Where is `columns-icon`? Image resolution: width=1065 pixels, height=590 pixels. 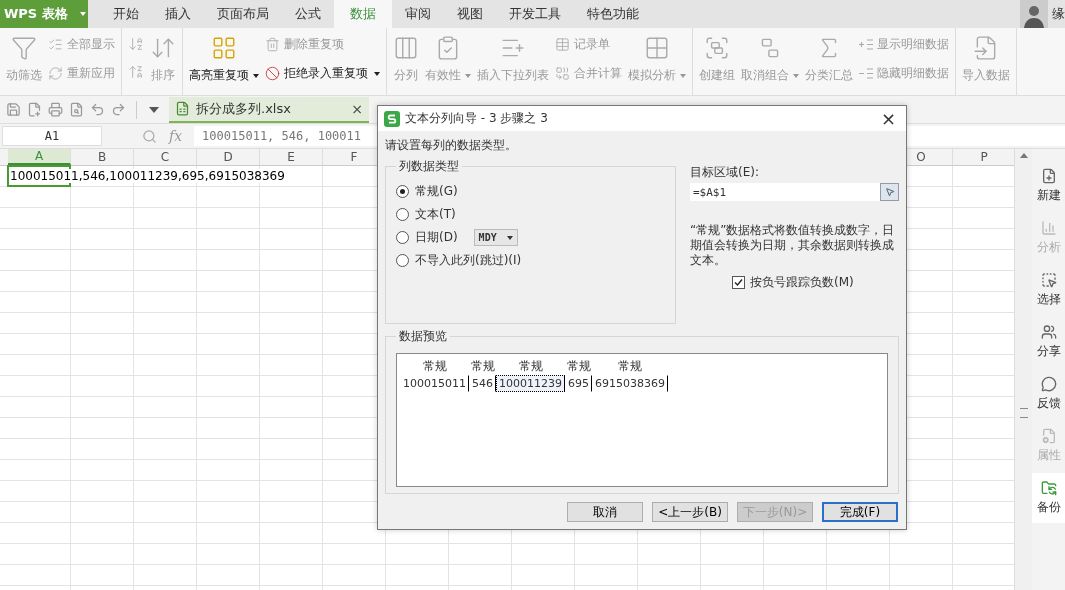
columns-icon is located at coordinates (406, 48).